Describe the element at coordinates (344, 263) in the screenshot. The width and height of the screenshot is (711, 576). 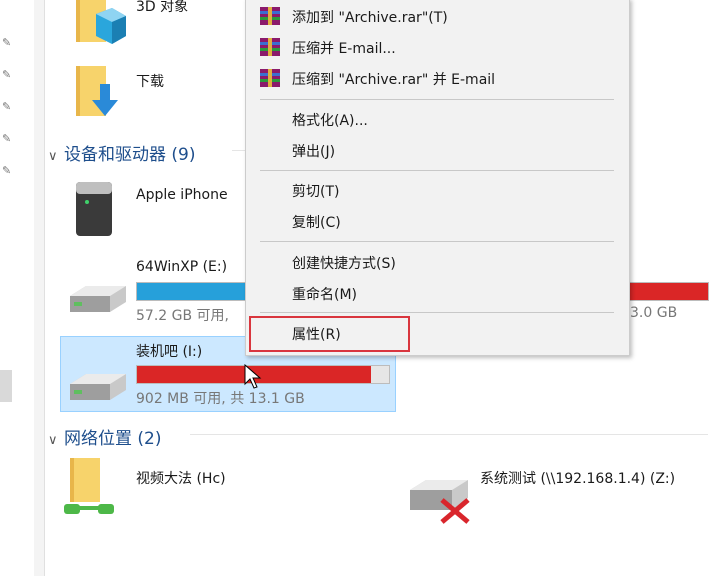
I see `menu-item-create-shortcut: 创建快捷方式(S)` at that location.